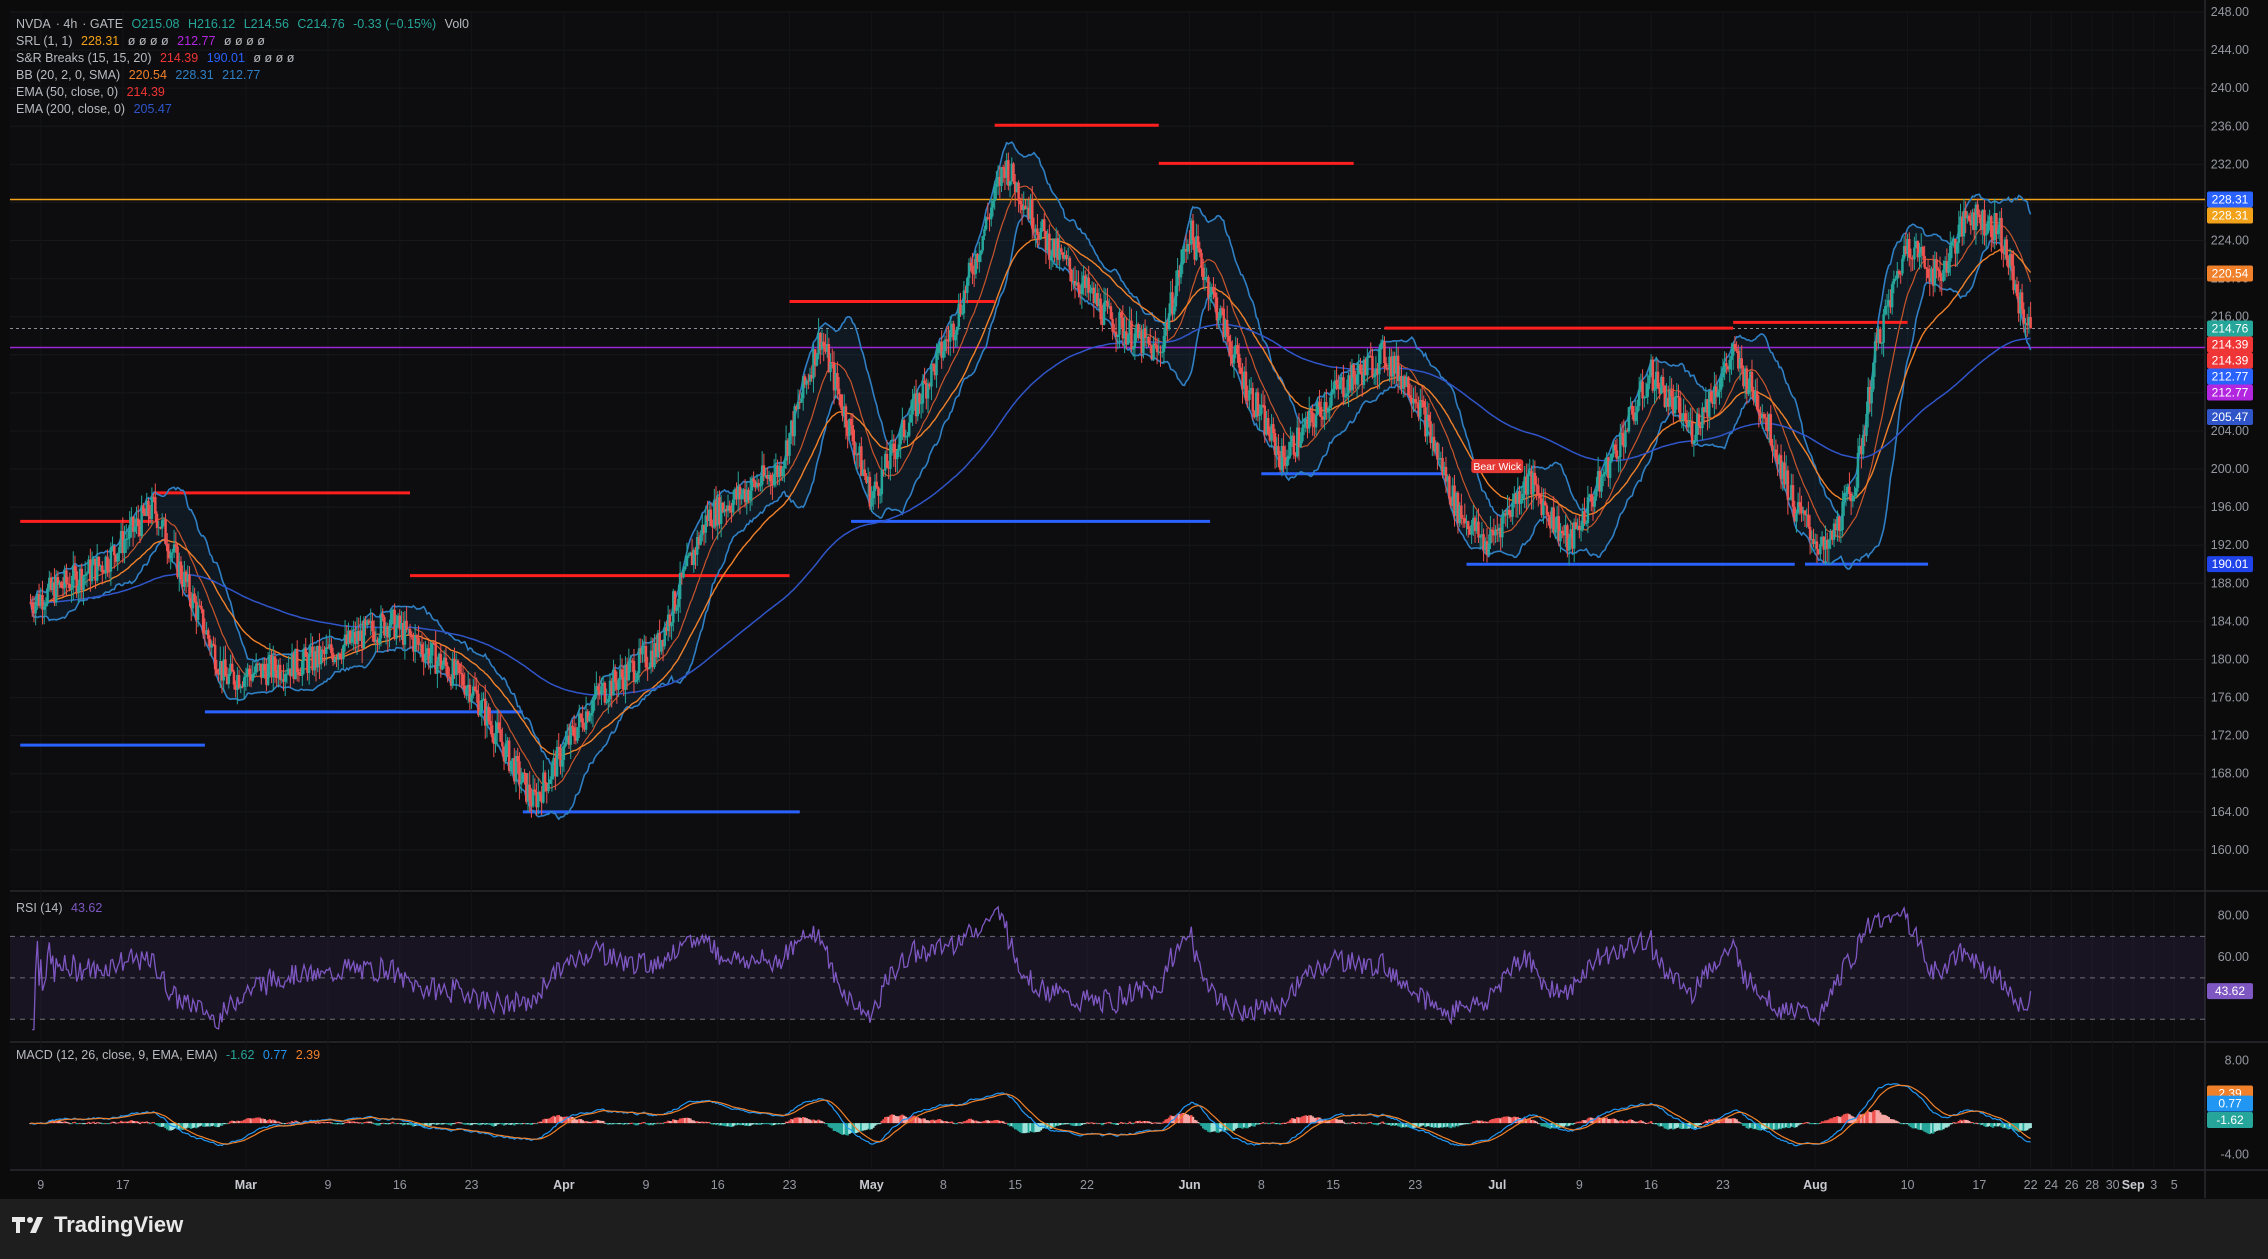 Image resolution: width=2268 pixels, height=1259 pixels. I want to click on legend-rsi: RSI (14) 43.62, so click(61, 908).